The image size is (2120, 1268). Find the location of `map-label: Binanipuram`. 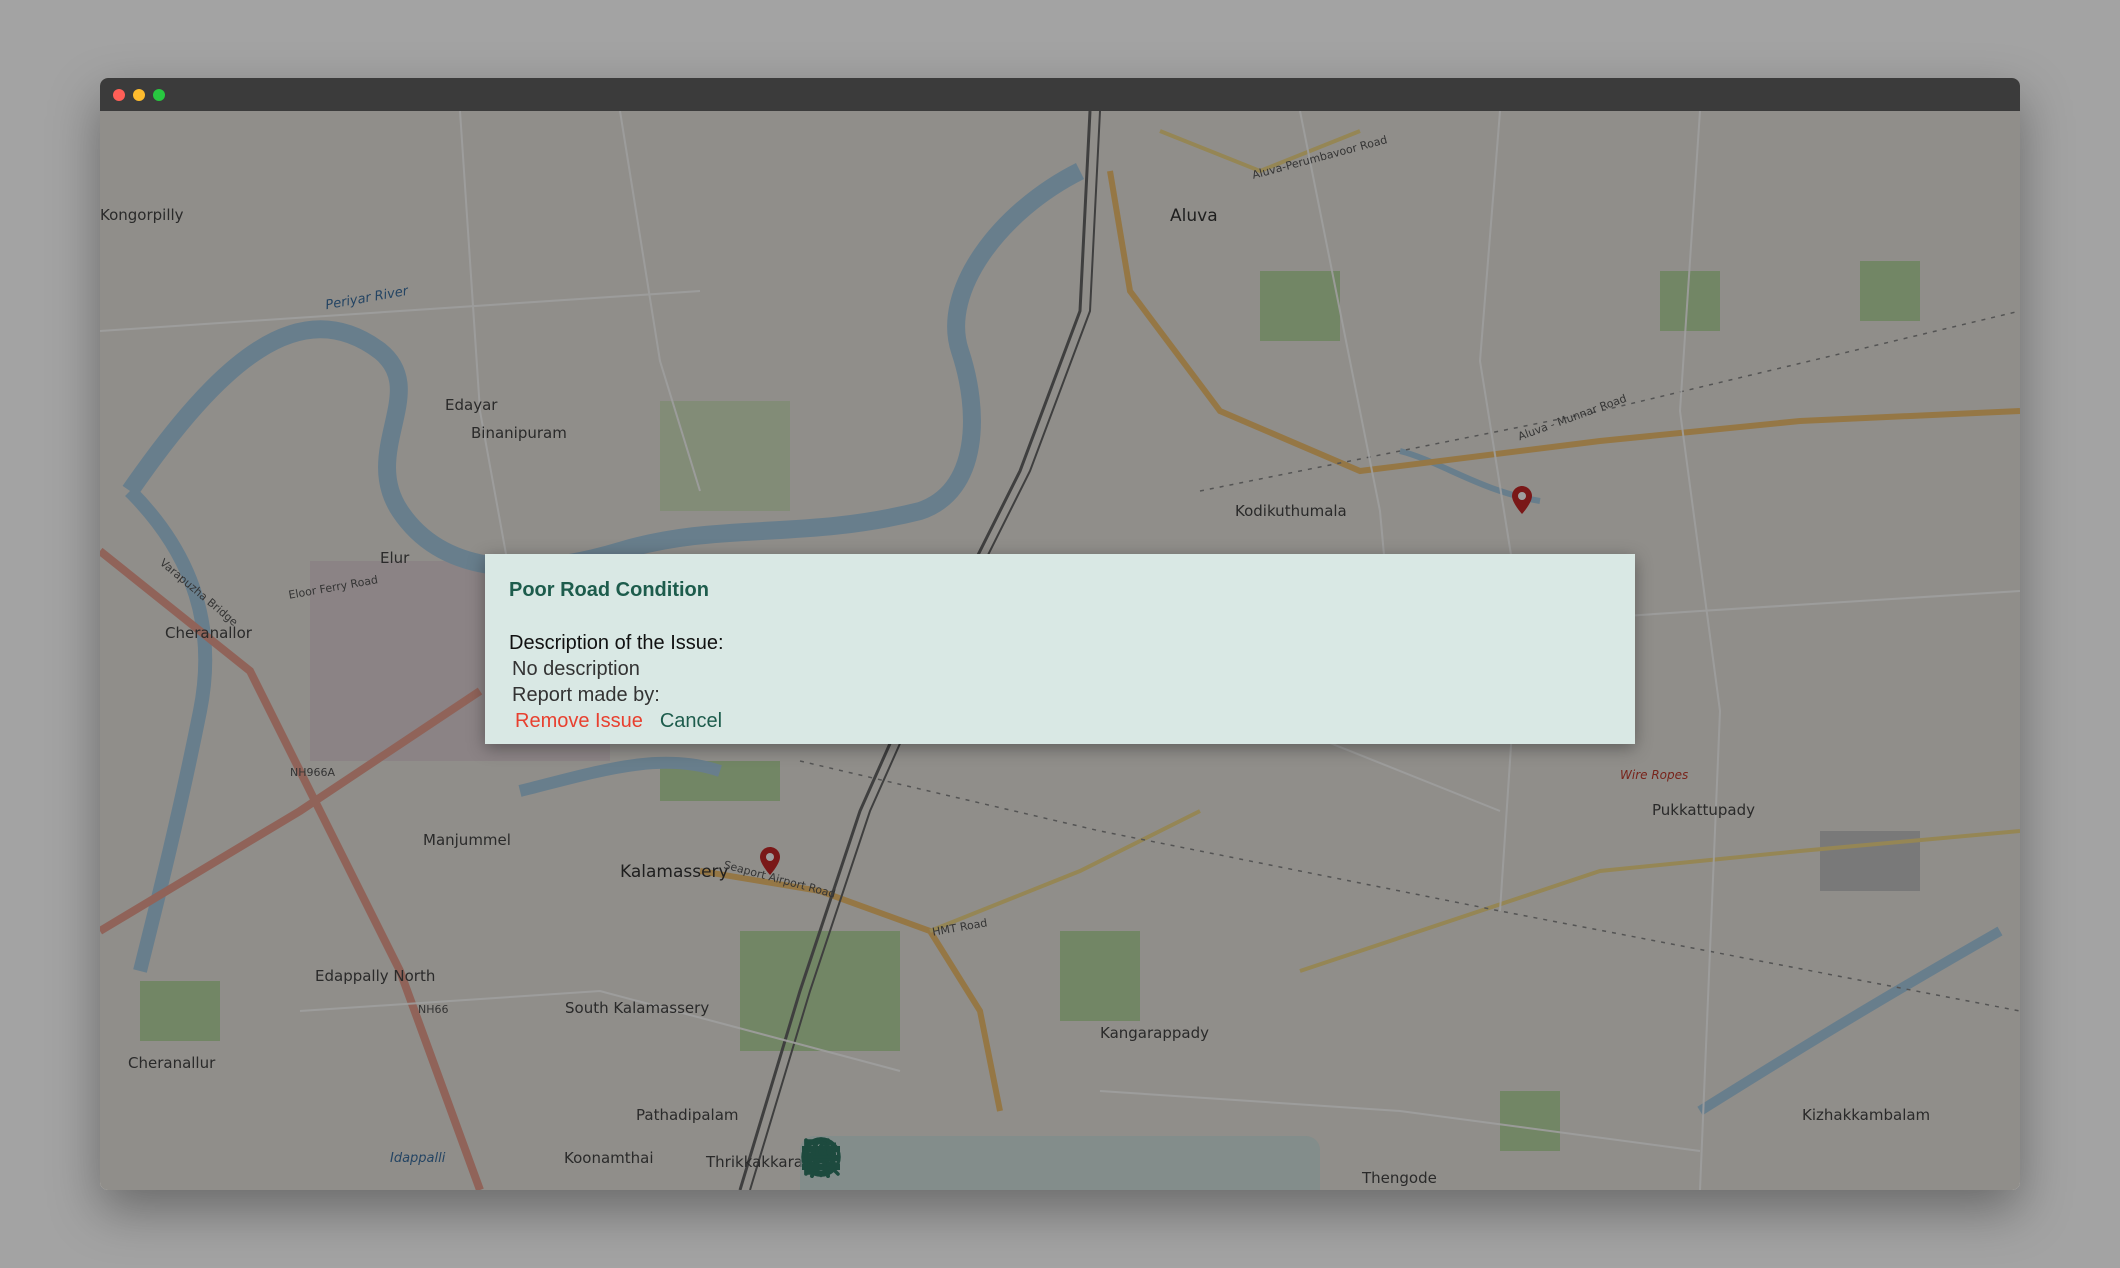

map-label: Binanipuram is located at coordinates (519, 433).